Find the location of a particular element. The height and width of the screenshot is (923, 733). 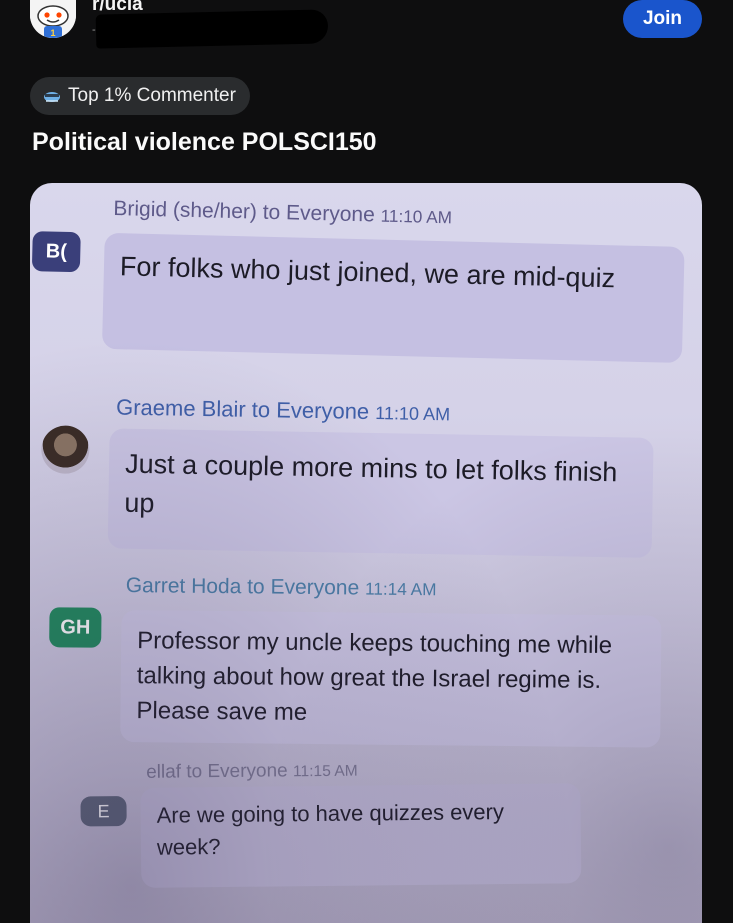

avatar: E is located at coordinates (103, 811).